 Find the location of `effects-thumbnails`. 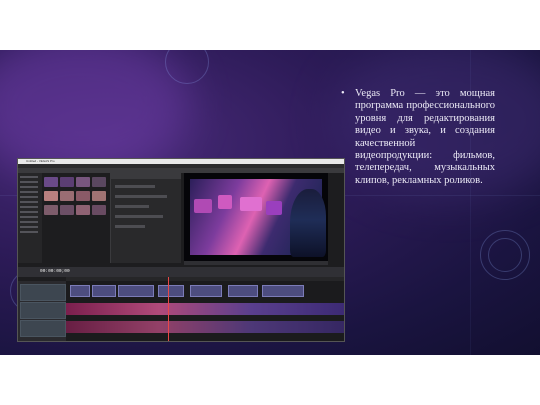

effects-thumbnails is located at coordinates (77, 197).